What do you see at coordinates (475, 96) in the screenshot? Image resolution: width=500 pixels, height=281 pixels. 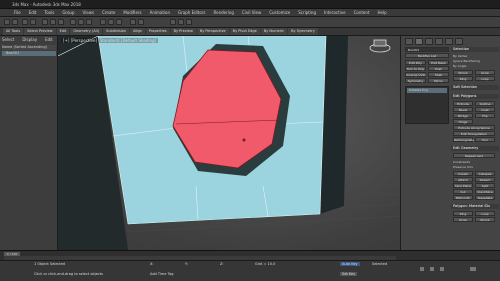 I see `section-edit-polygons-header: Edit Polygons` at bounding box center [475, 96].